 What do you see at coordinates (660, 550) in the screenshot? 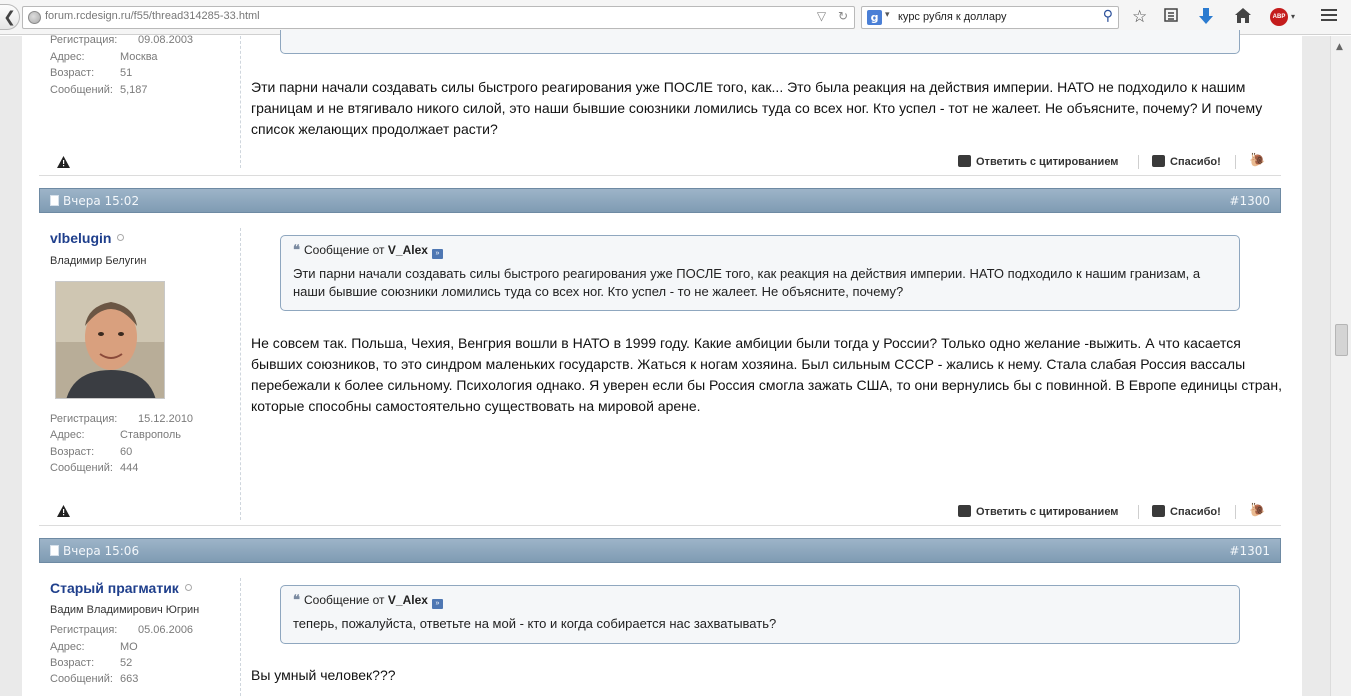
I see `post-header-1301: Вчера 15:06 #1301` at bounding box center [660, 550].